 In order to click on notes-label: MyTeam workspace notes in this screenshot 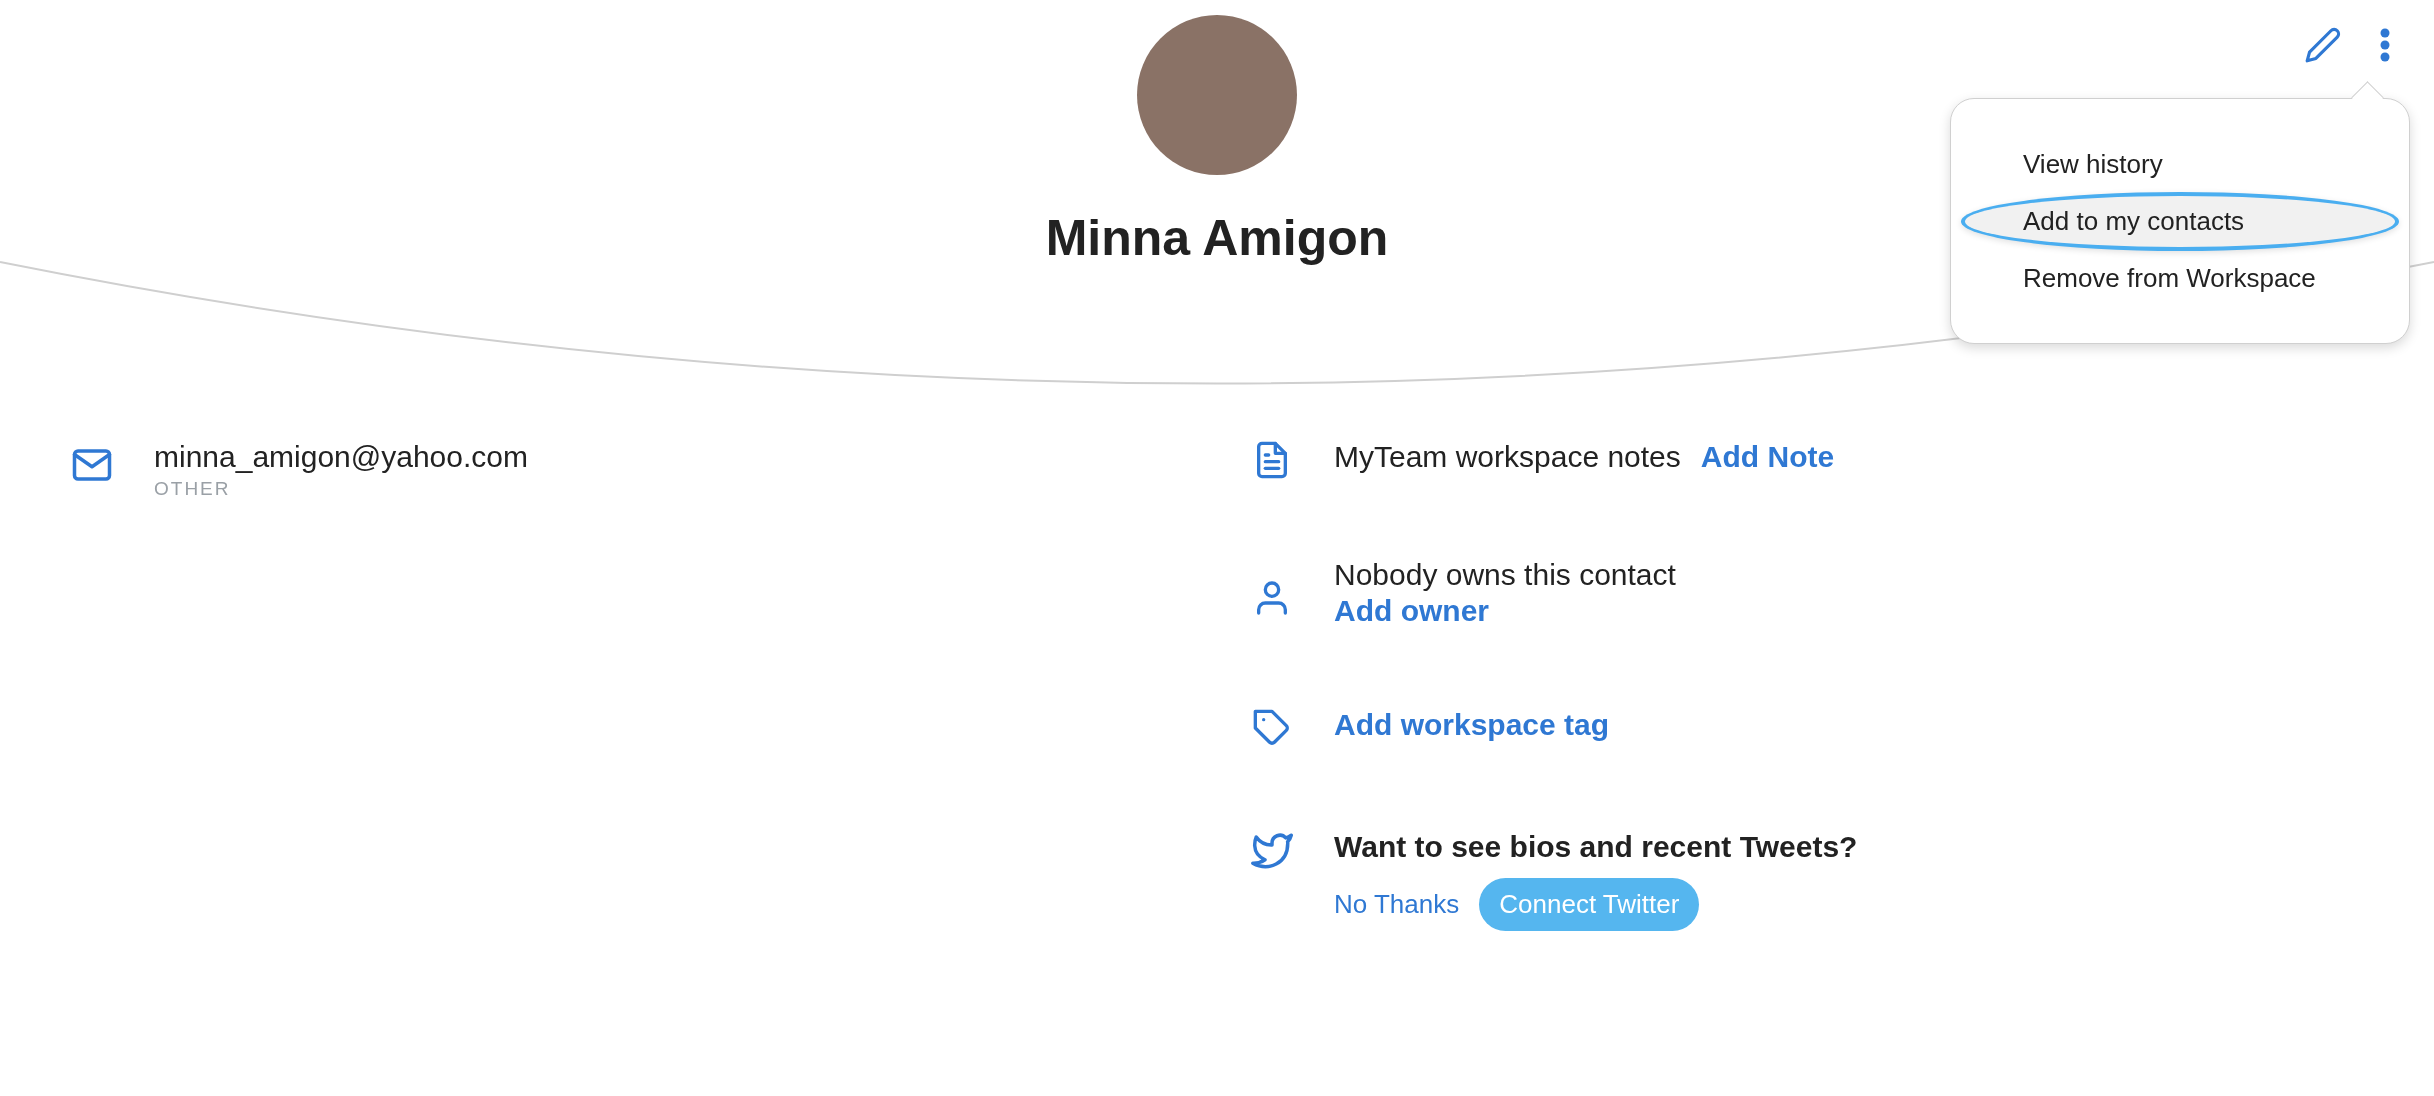, I will do `click(1507, 457)`.